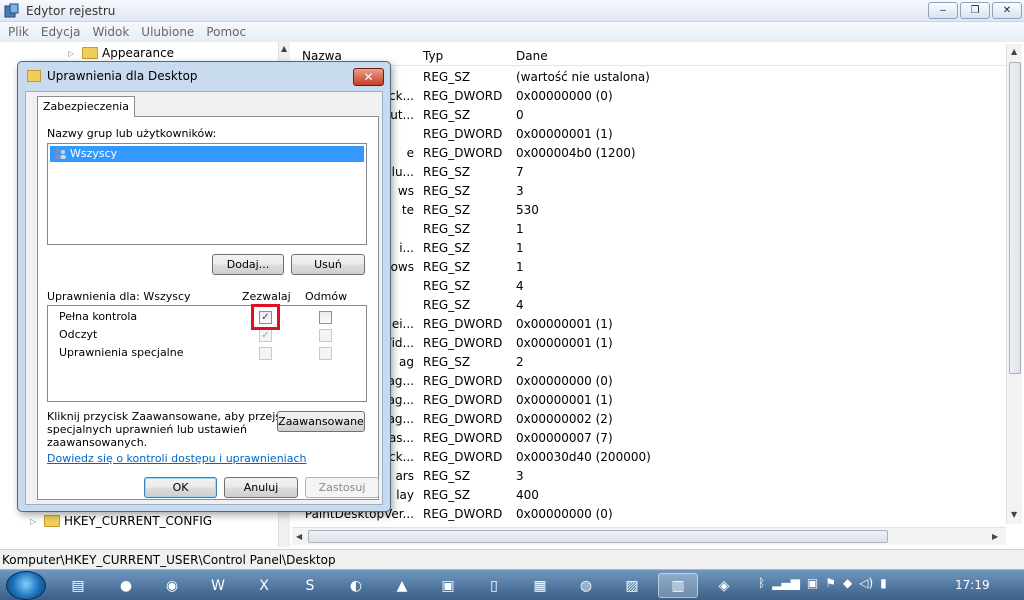  What do you see at coordinates (649, 343) in the screenshot?
I see `table-row: Vid... REG_DWORD 0x00000001 (1)` at bounding box center [649, 343].